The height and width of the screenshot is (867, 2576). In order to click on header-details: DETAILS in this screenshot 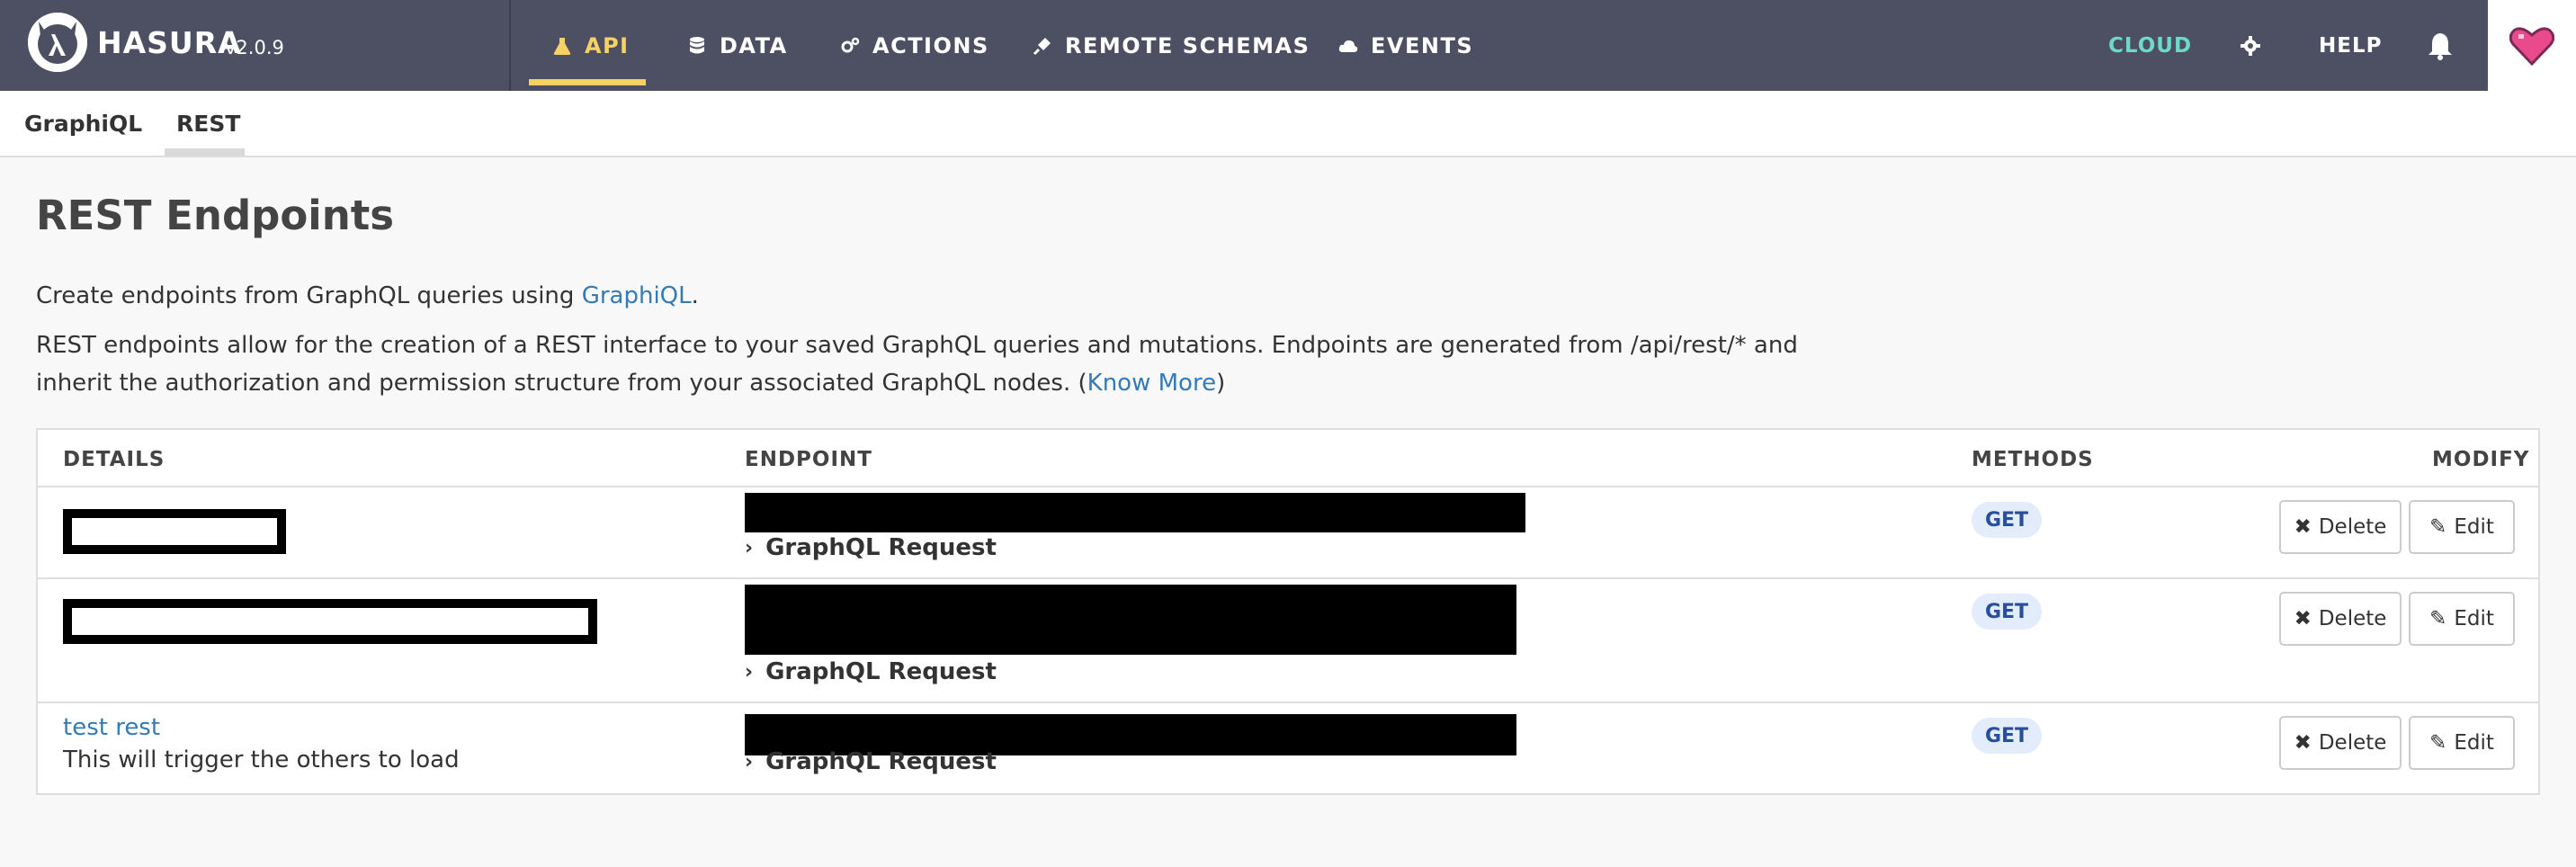, I will do `click(114, 459)`.